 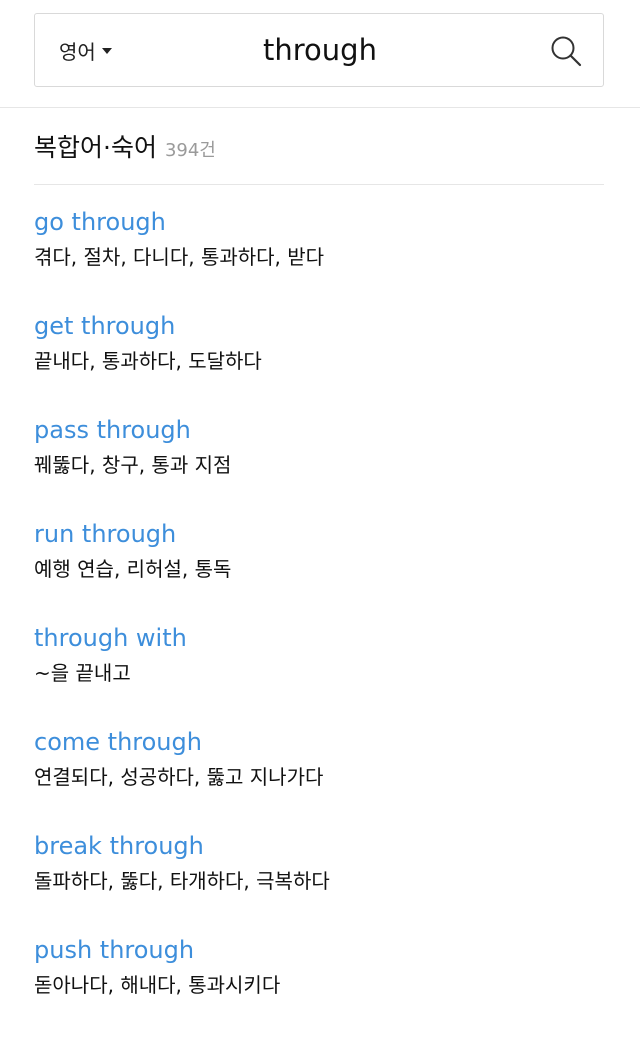 I want to click on section-divider, so click(x=319, y=184).